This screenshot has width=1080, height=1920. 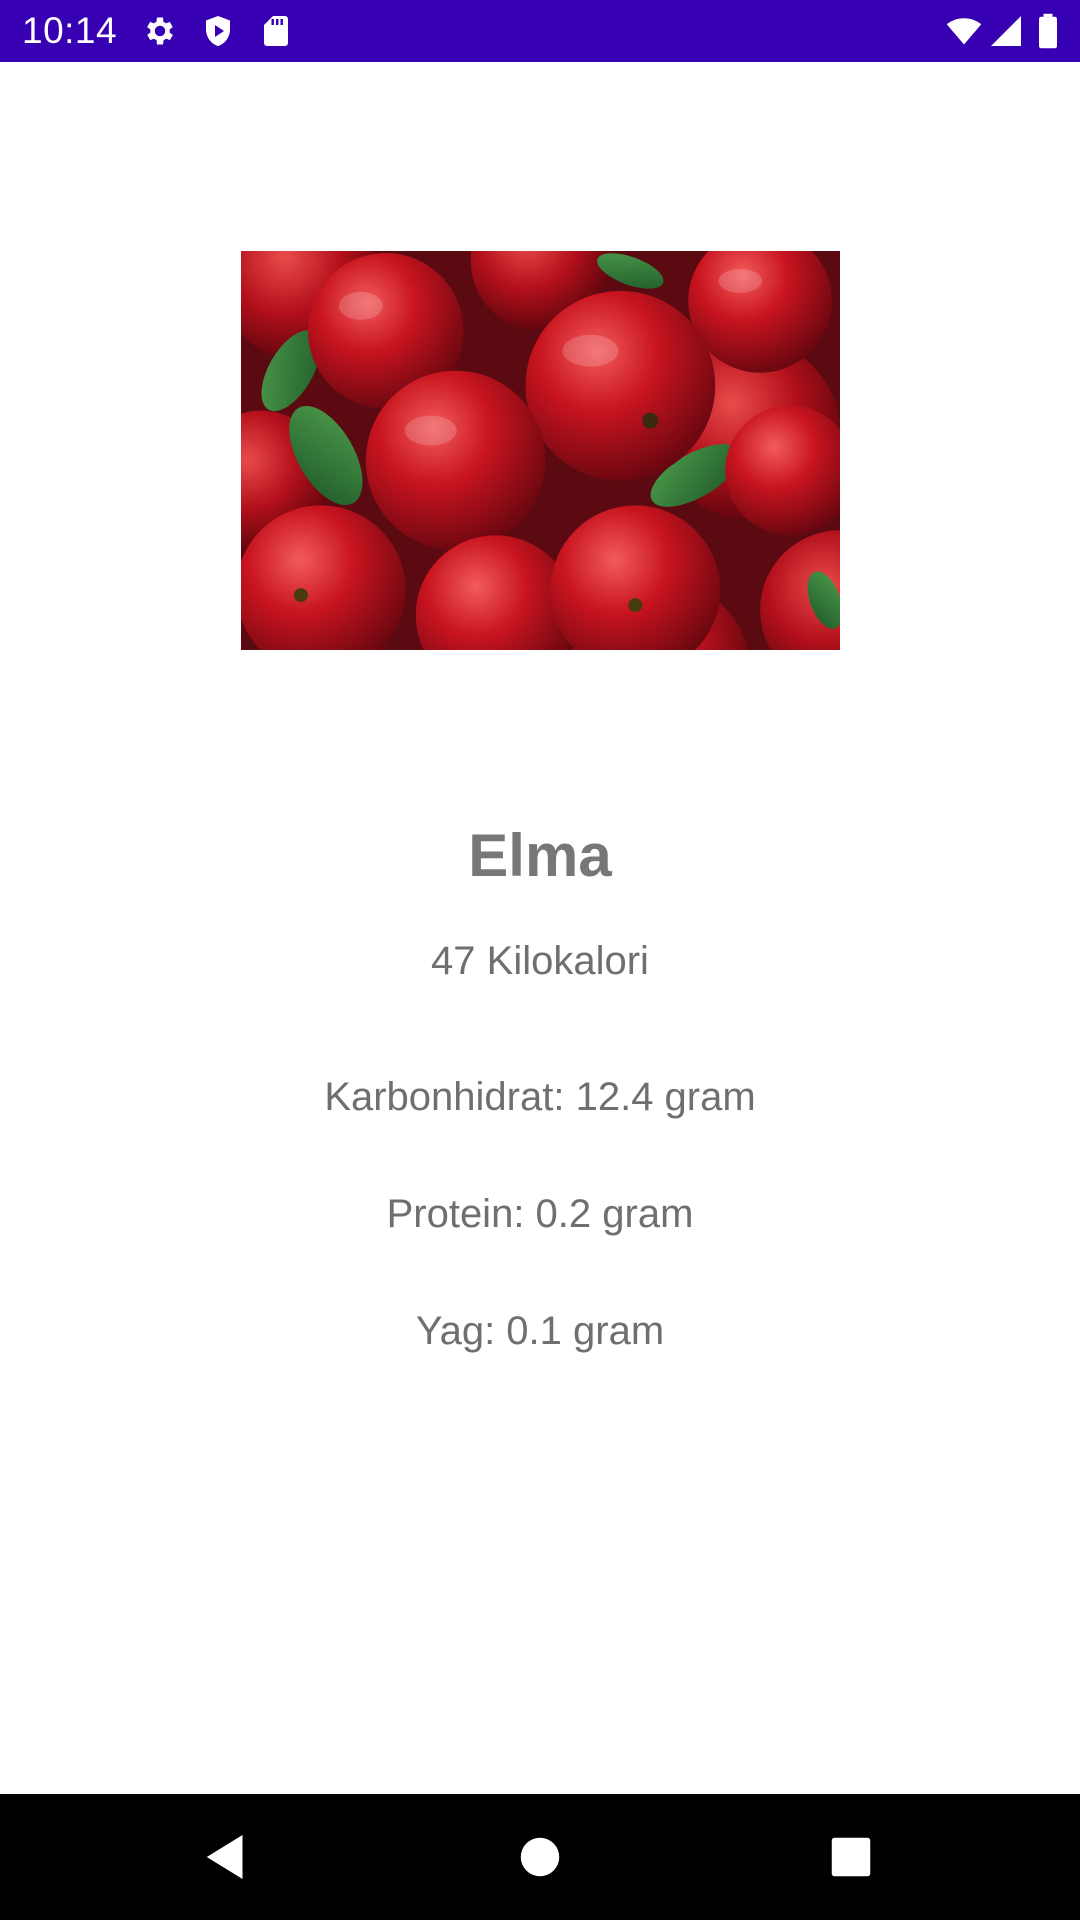 What do you see at coordinates (851, 1857) in the screenshot?
I see `recents-icon` at bounding box center [851, 1857].